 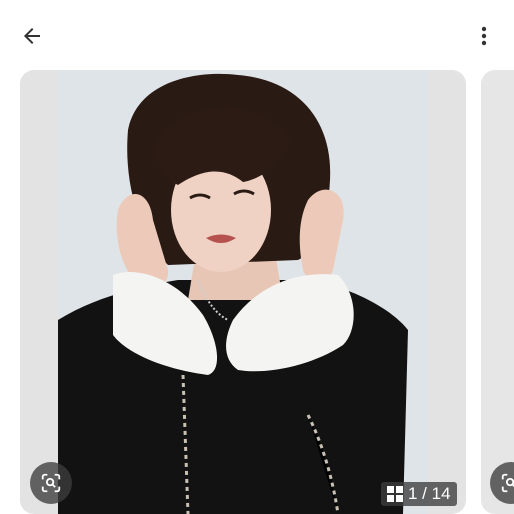 I want to click on image-counter: 1 / 14, so click(x=419, y=494).